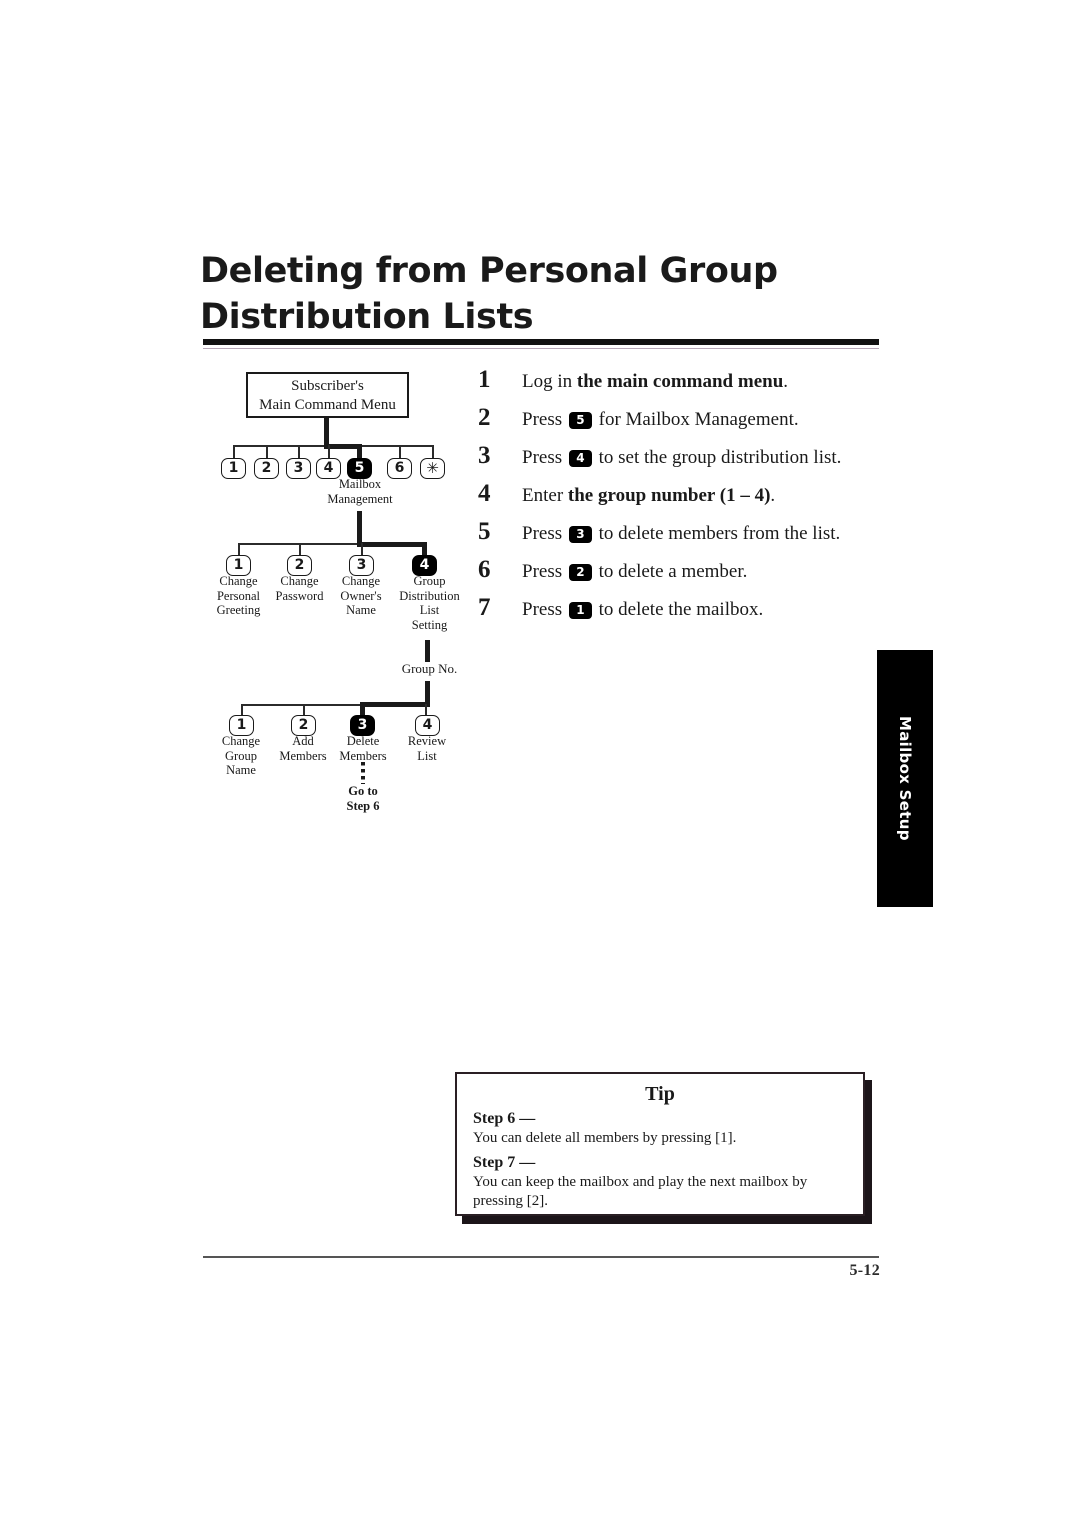 The width and height of the screenshot is (1080, 1528). Describe the element at coordinates (238, 565) in the screenshot. I see `diagram-level2-key-1: 1` at that location.